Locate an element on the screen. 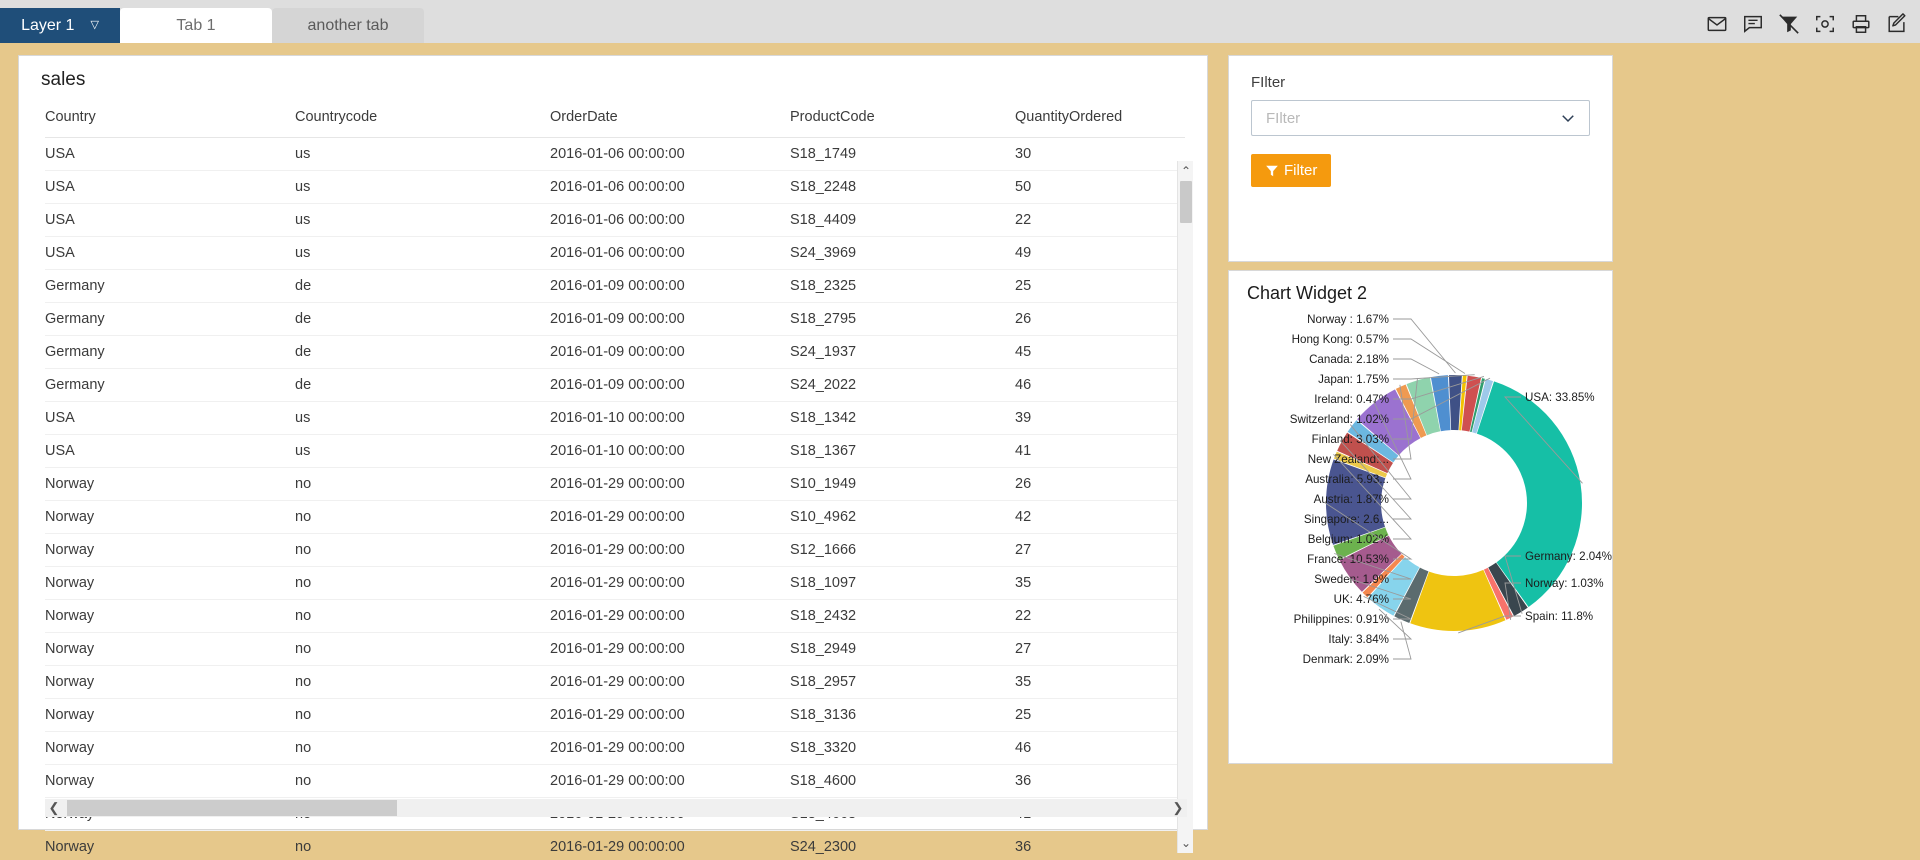 This screenshot has height=860, width=1920. table-vertical-scrollbar: ⌃ ⌄ is located at coordinates (1185, 507).